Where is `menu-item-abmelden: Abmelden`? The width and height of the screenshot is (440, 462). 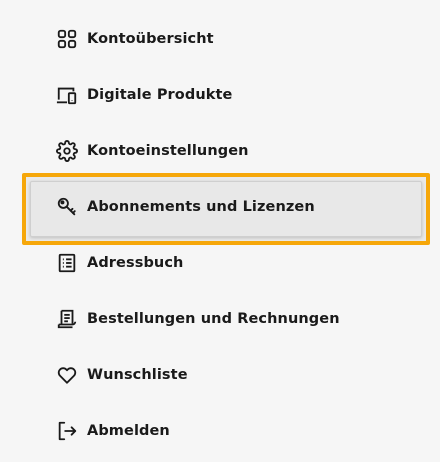 menu-item-abmelden: Abmelden is located at coordinates (113, 431).